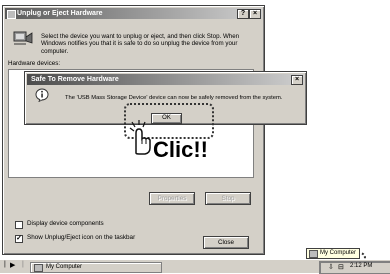  Describe the element at coordinates (361, 266) in the screenshot. I see `clock-time: 2:12 PM` at that location.